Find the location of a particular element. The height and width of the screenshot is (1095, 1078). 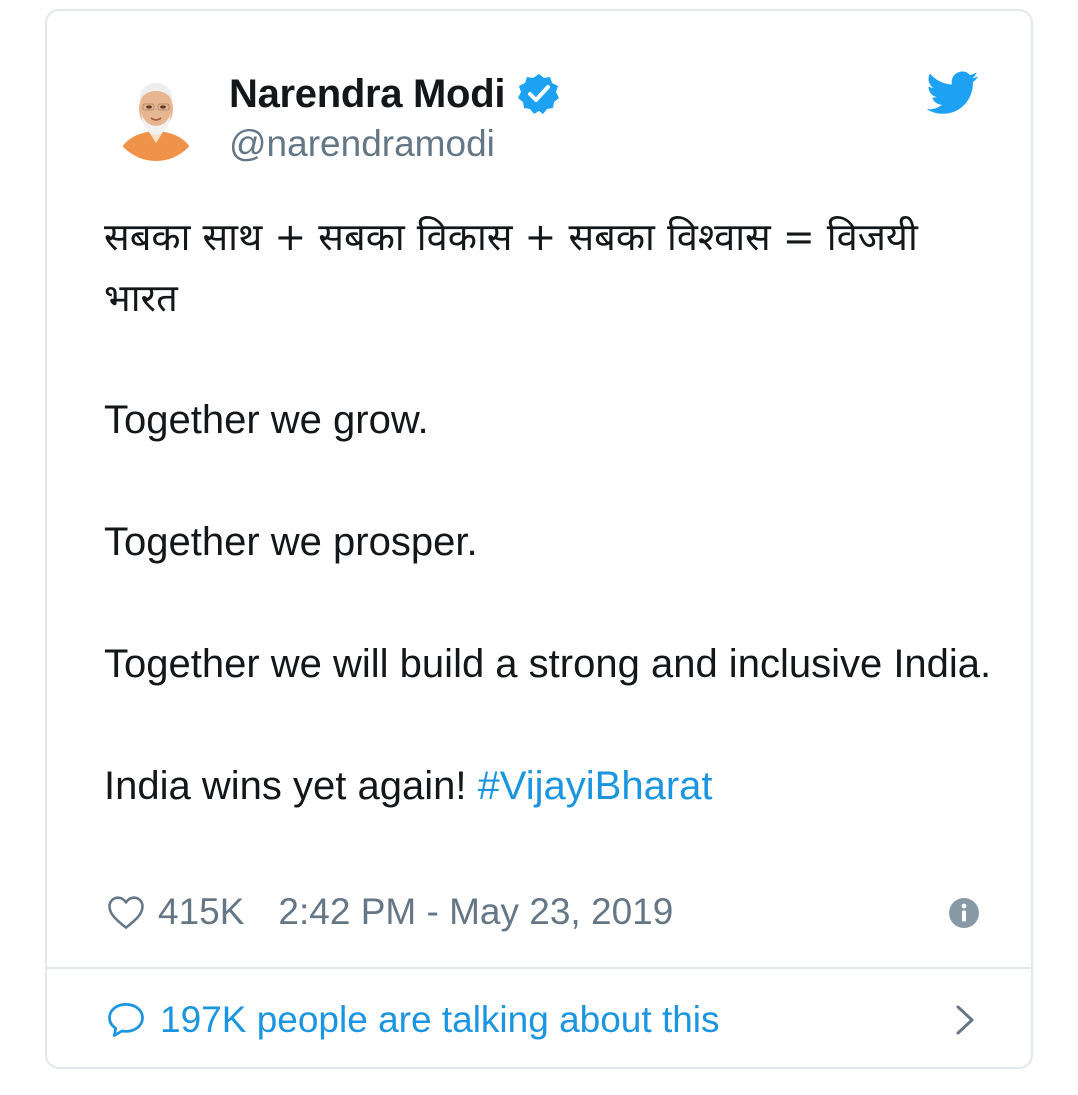

avatar is located at coordinates (156, 116).